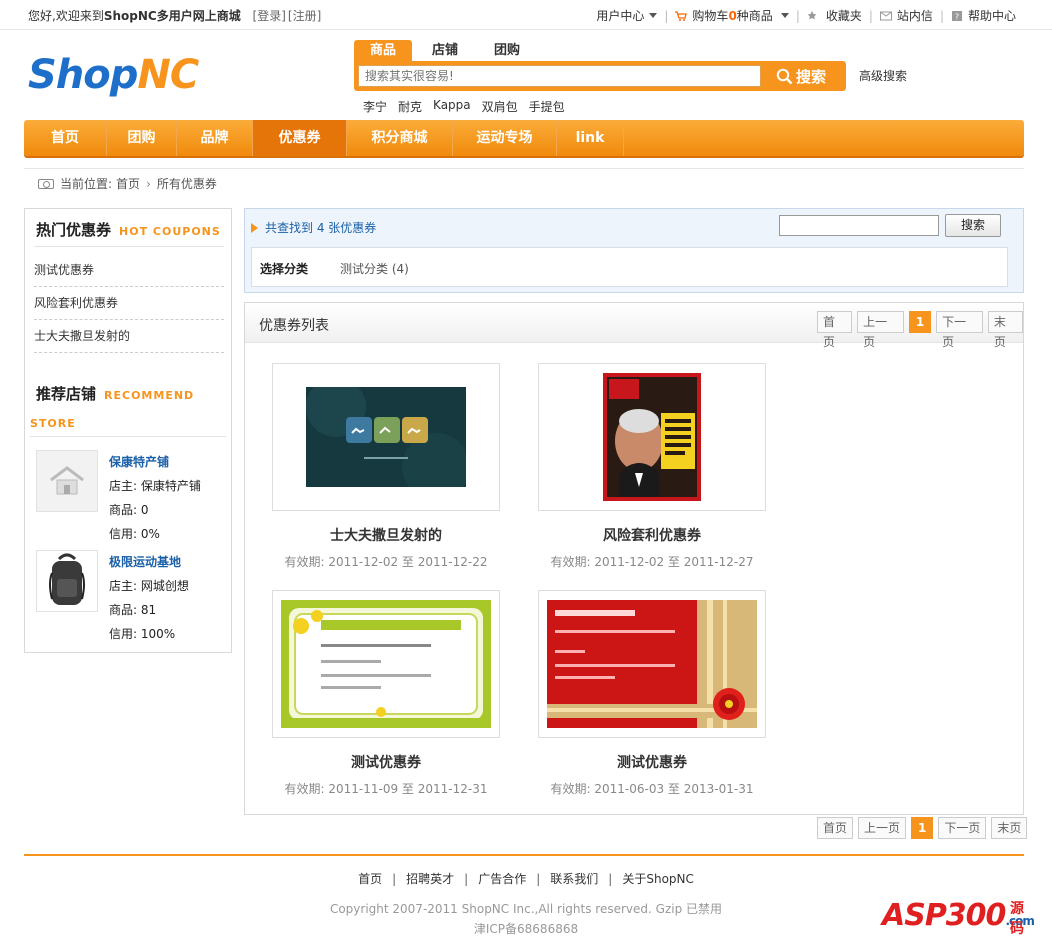  I want to click on coupon-name-link: 风险套利优惠券, so click(652, 535).